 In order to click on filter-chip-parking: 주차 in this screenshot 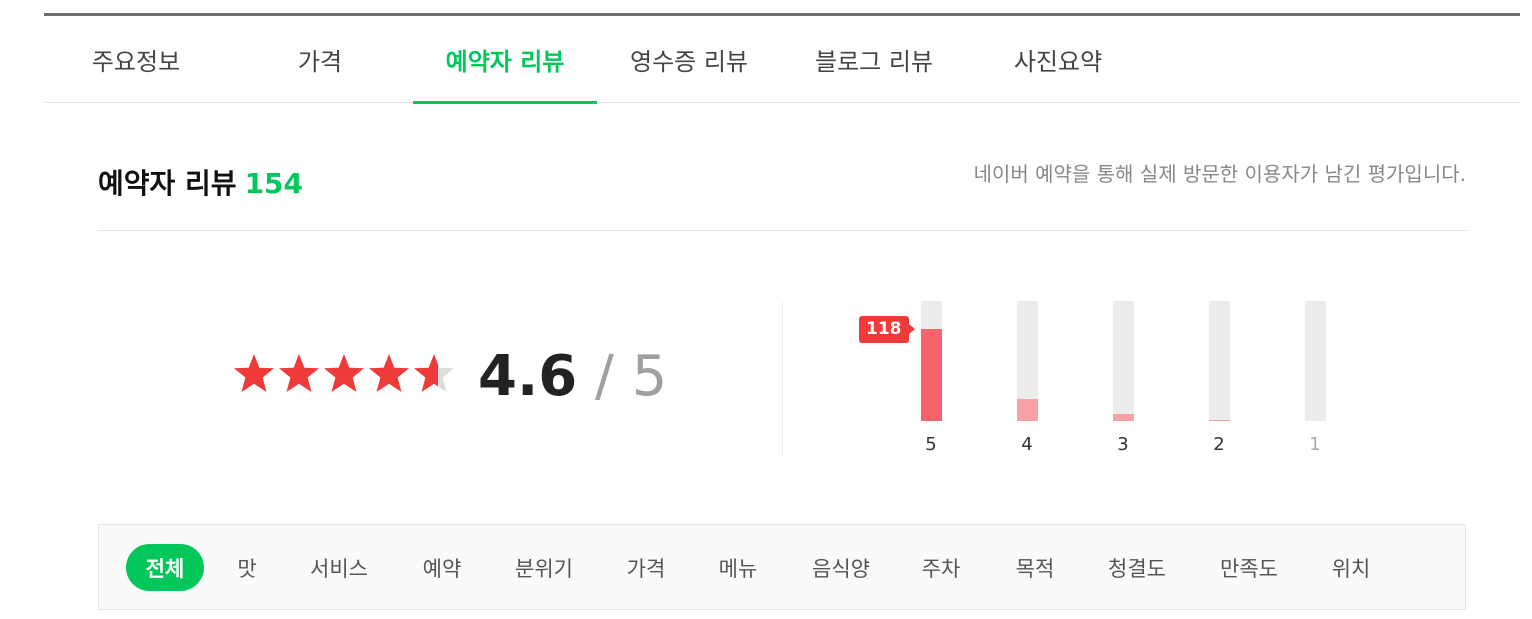, I will do `click(941, 567)`.